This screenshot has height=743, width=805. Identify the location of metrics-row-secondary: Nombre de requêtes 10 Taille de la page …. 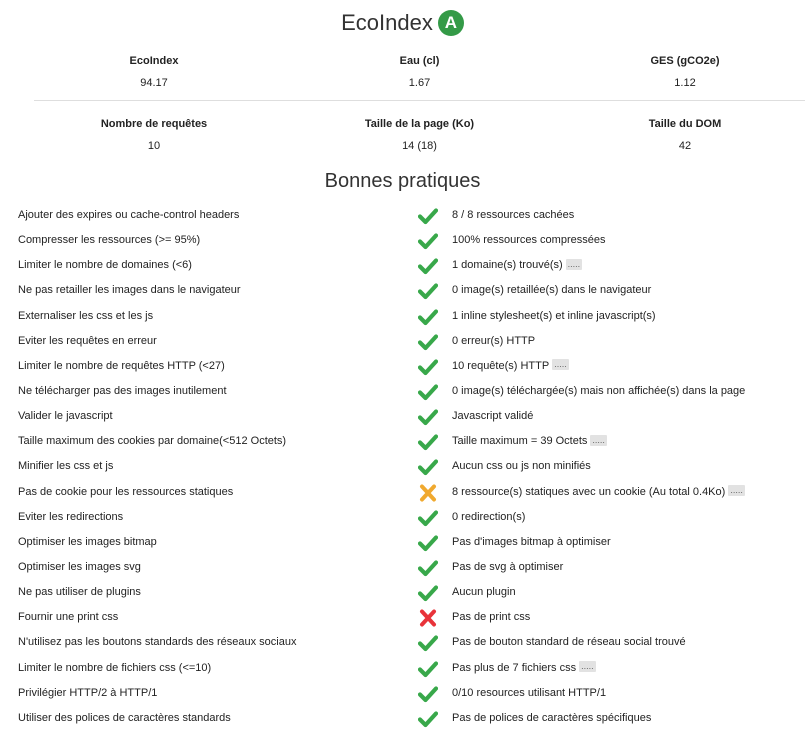
(419, 141).